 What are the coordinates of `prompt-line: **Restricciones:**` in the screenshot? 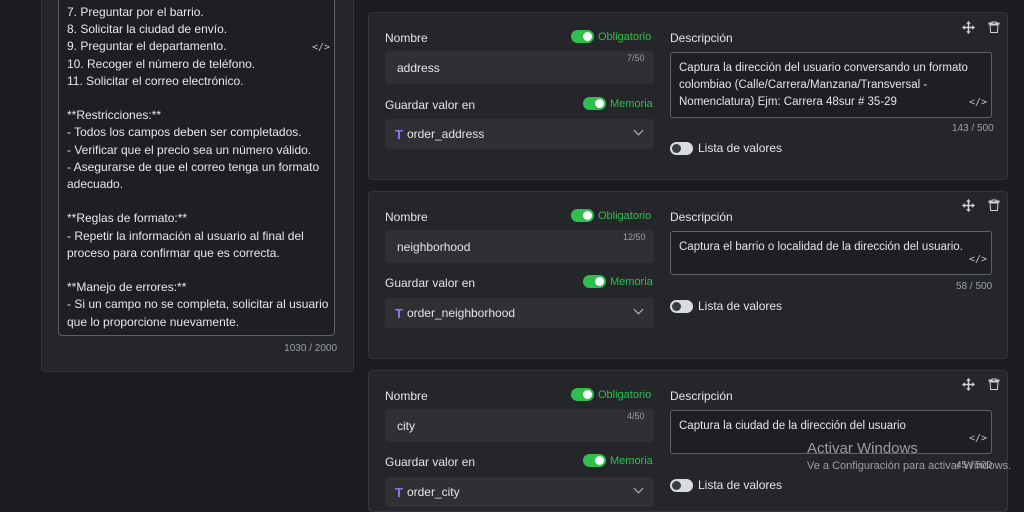 It's located at (114, 115).